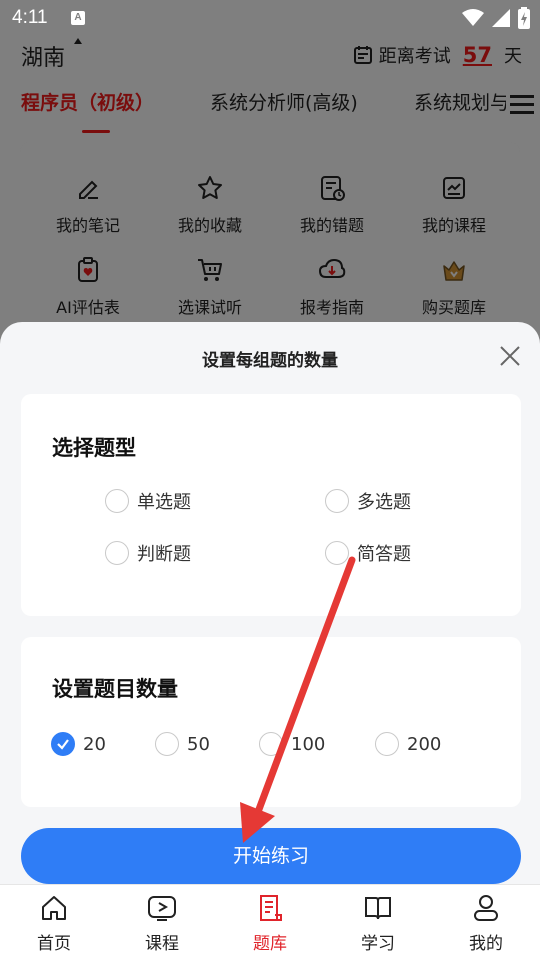  Describe the element at coordinates (88, 287) in the screenshot. I see `shortcut-ai-assessment: AI评估表` at that location.